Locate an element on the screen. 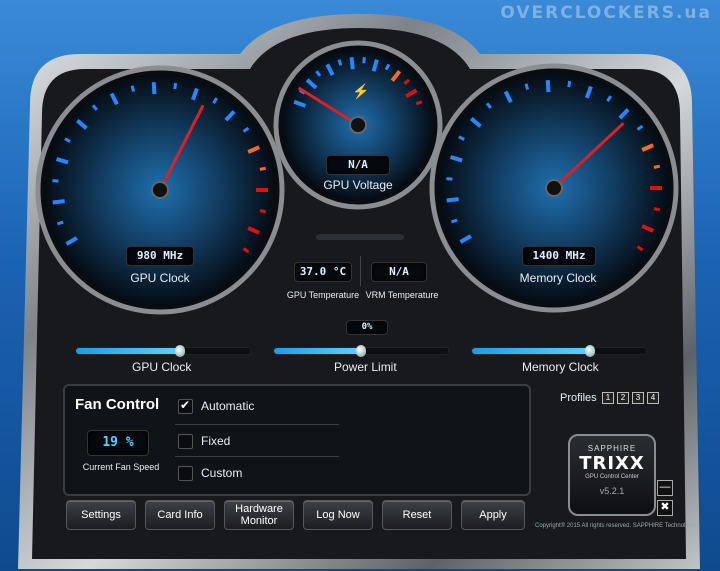 This screenshot has height=571, width=720. fan-speed-label: Current Fan Speed is located at coordinates (121, 467).